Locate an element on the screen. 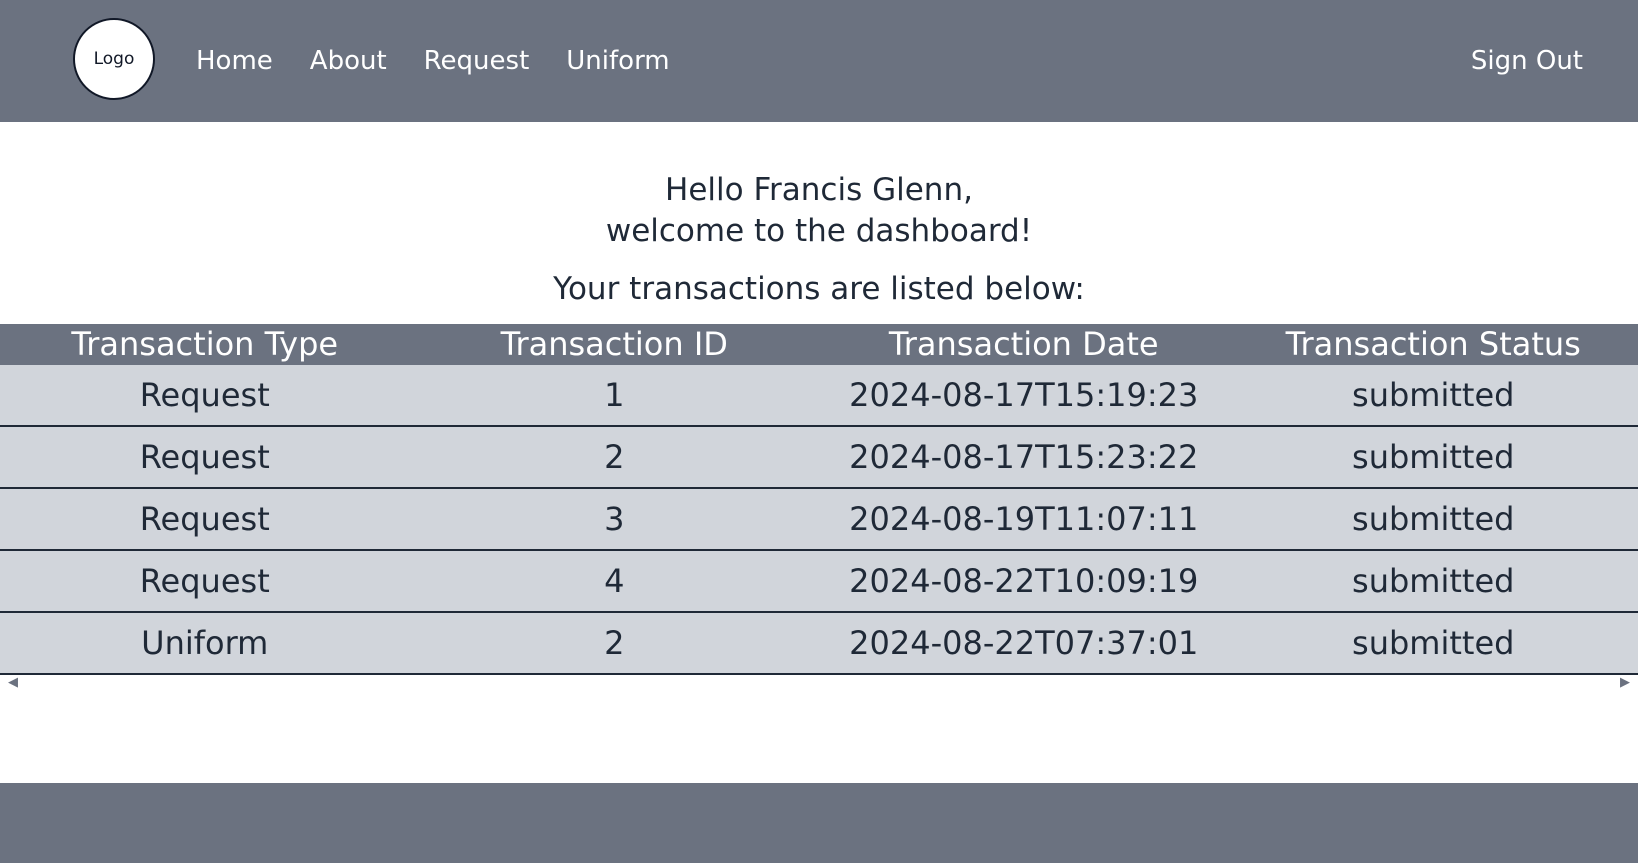 This screenshot has height=863, width=1638. column-header-id: Transaction ID is located at coordinates (614, 344).